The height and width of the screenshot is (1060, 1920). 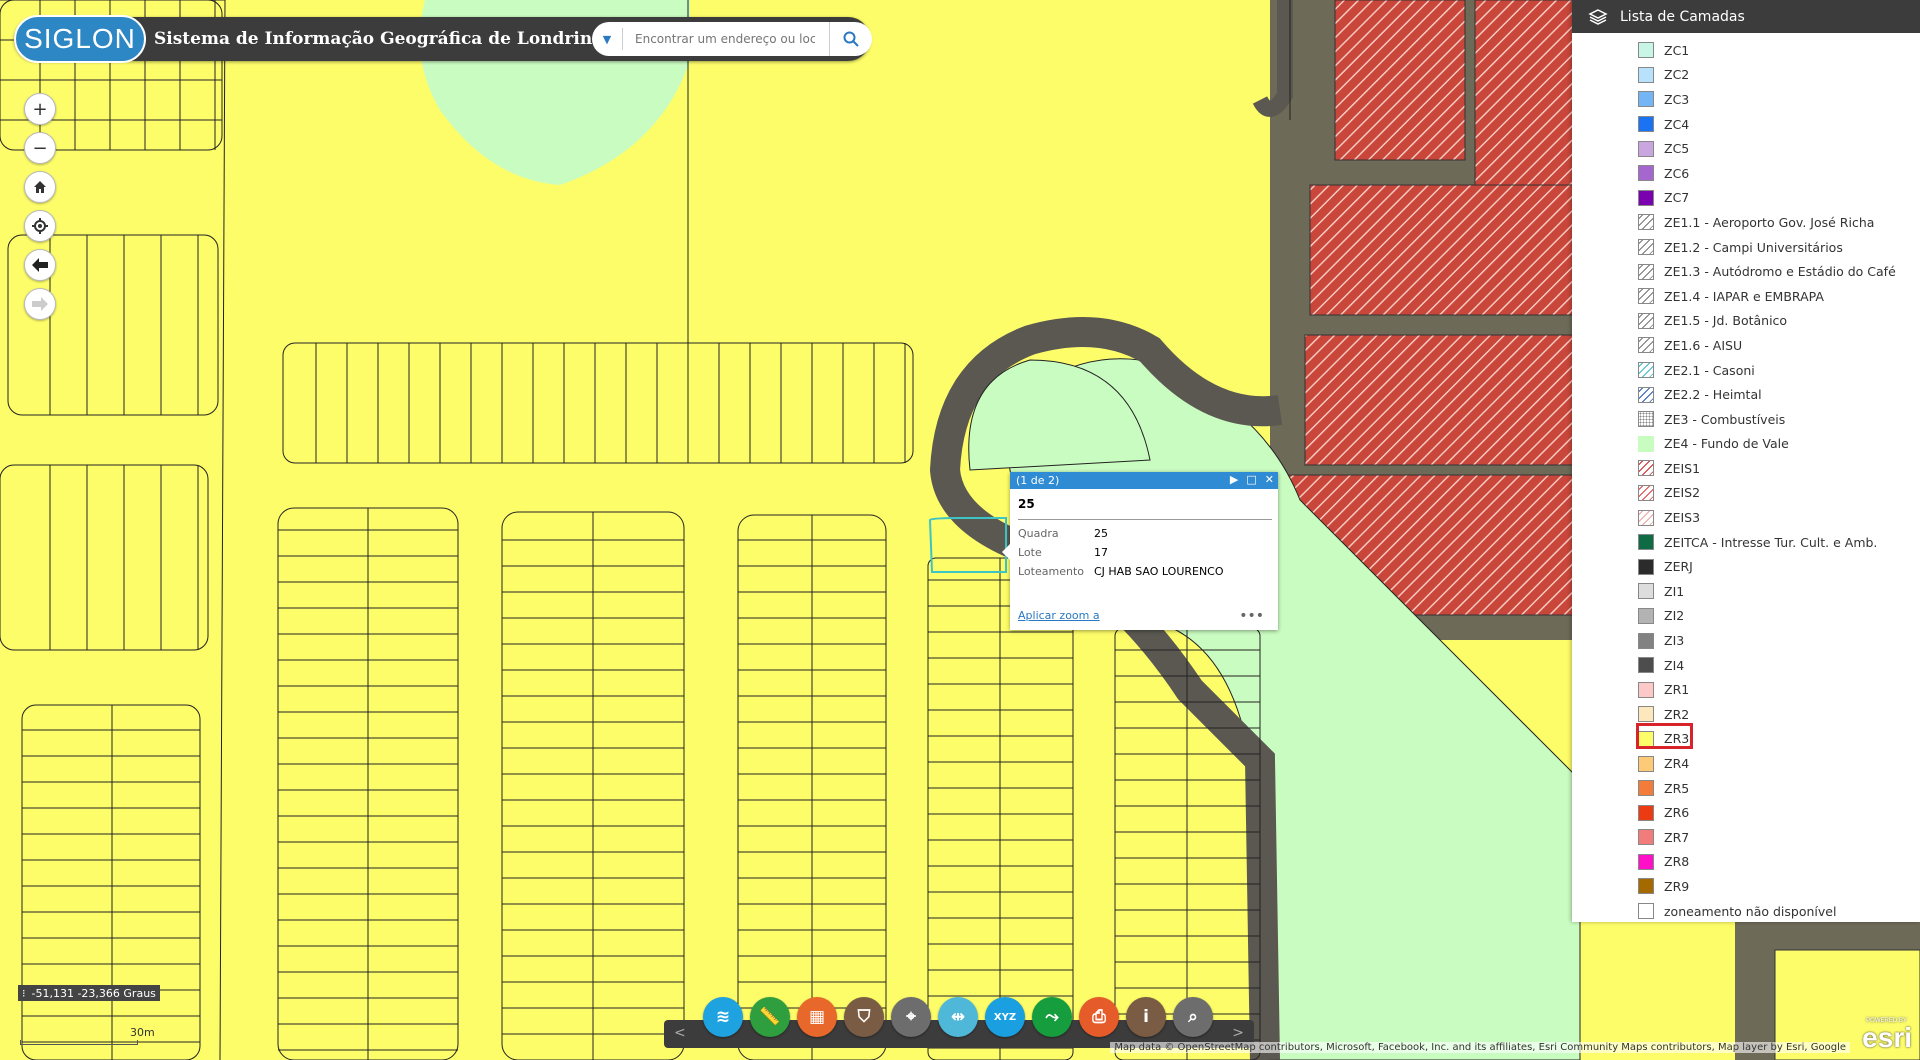 I want to click on legend-item: ZC6, so click(x=1767, y=173).